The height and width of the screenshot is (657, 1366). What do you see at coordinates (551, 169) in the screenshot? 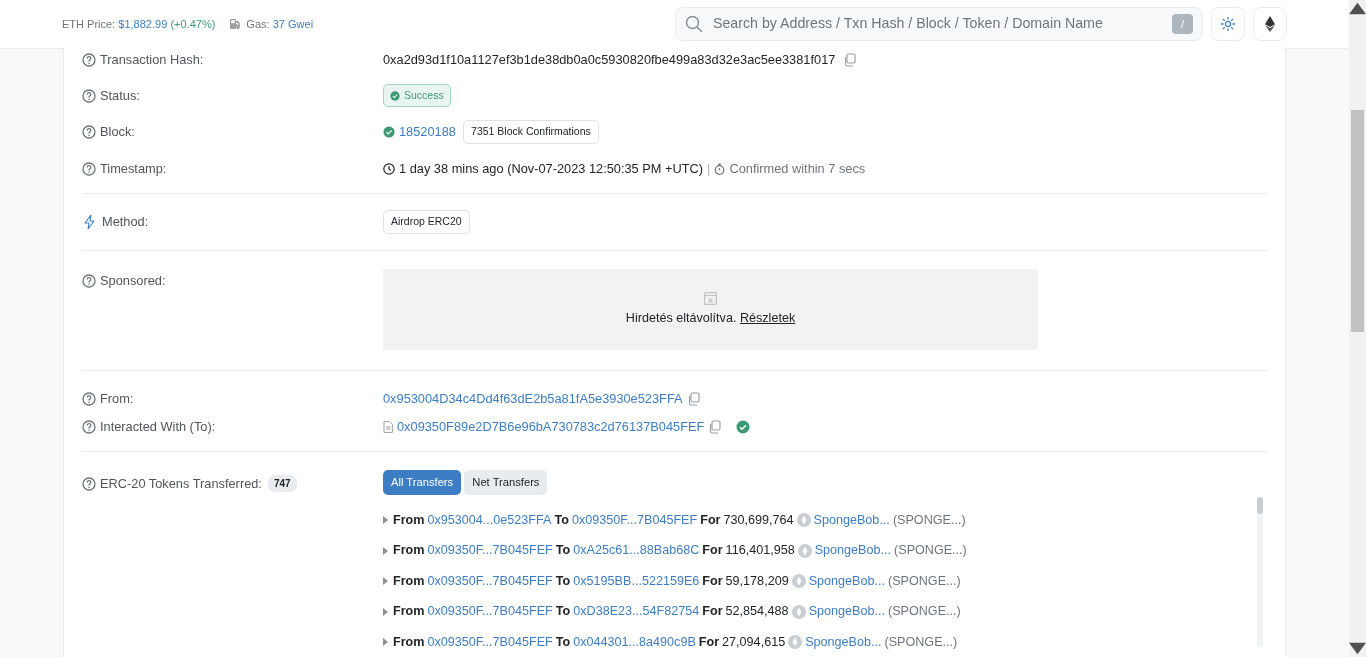
I see `timestamp-value: 1 day 38 mins ago (Nov-07-2023 12:50:35 PM +UTC)` at bounding box center [551, 169].